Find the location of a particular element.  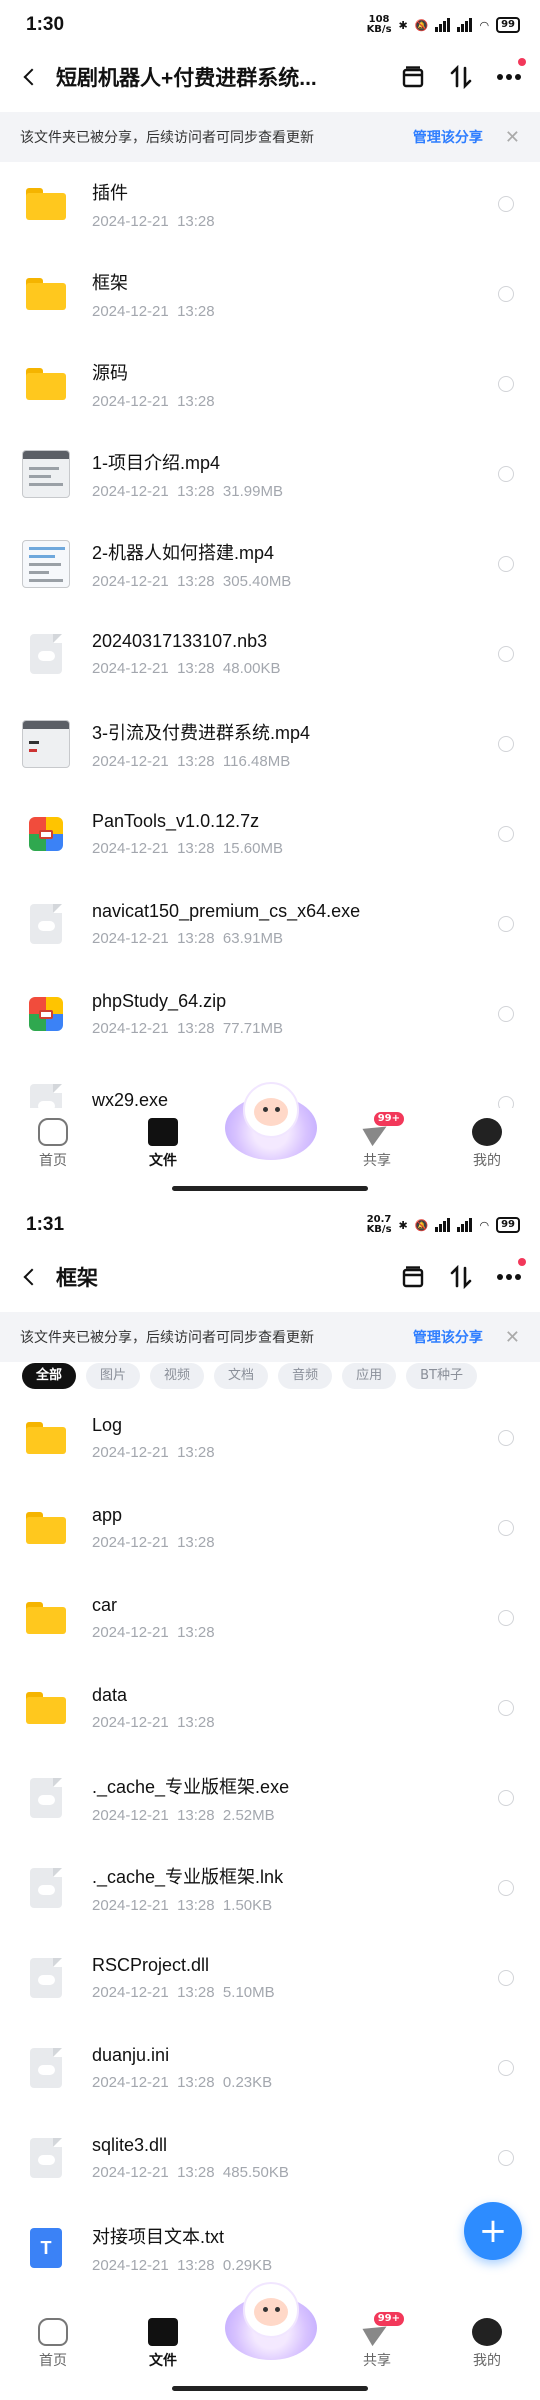

file-name: RSCProject.dll is located at coordinates (151, 1965).